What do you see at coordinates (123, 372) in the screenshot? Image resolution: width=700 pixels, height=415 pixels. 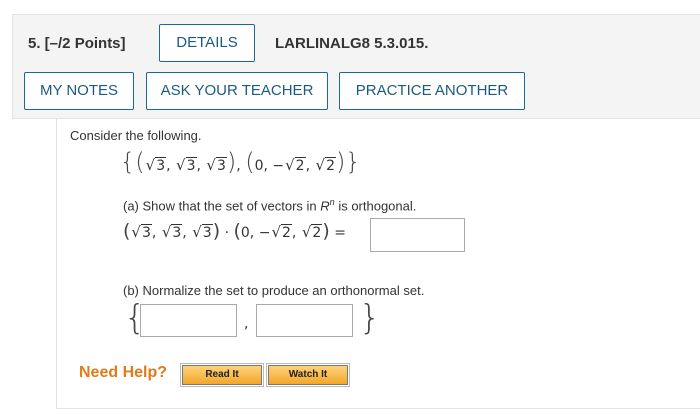 I see `need-help-label: Need Help?` at bounding box center [123, 372].